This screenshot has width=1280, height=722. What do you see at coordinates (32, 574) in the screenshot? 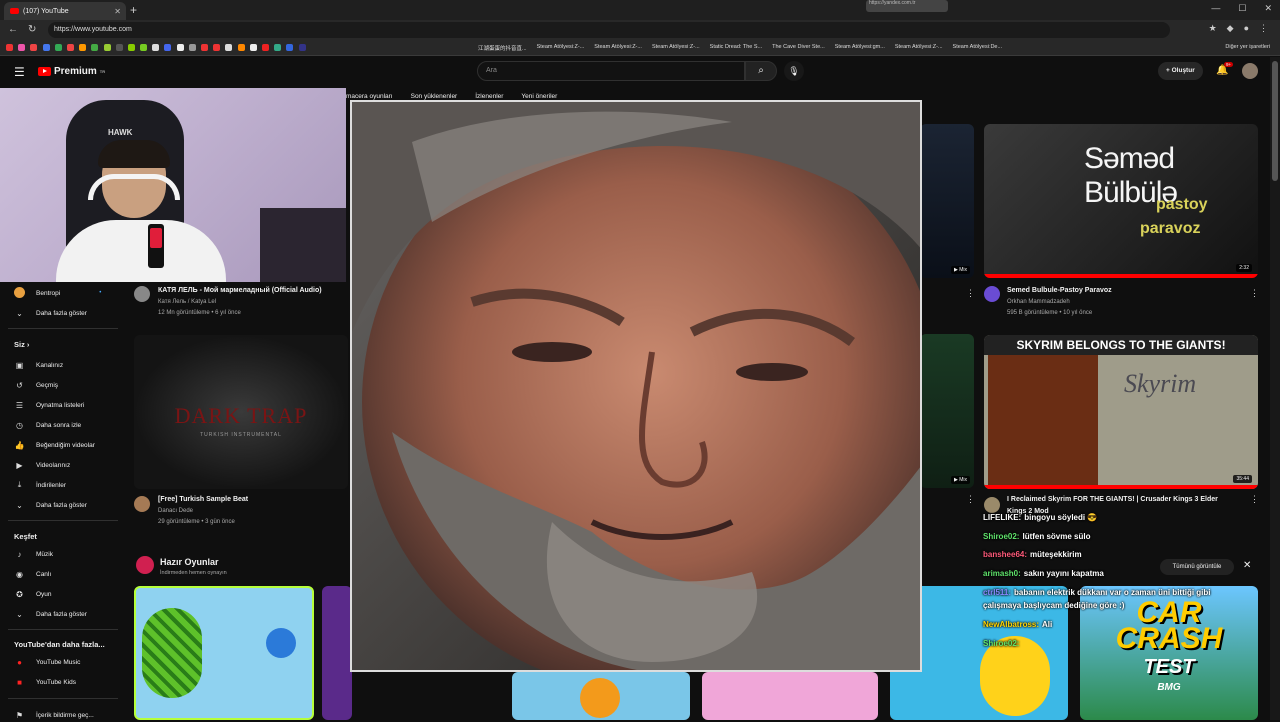
I see `sidebar-item-live: ◉ Canlı` at bounding box center [32, 574].